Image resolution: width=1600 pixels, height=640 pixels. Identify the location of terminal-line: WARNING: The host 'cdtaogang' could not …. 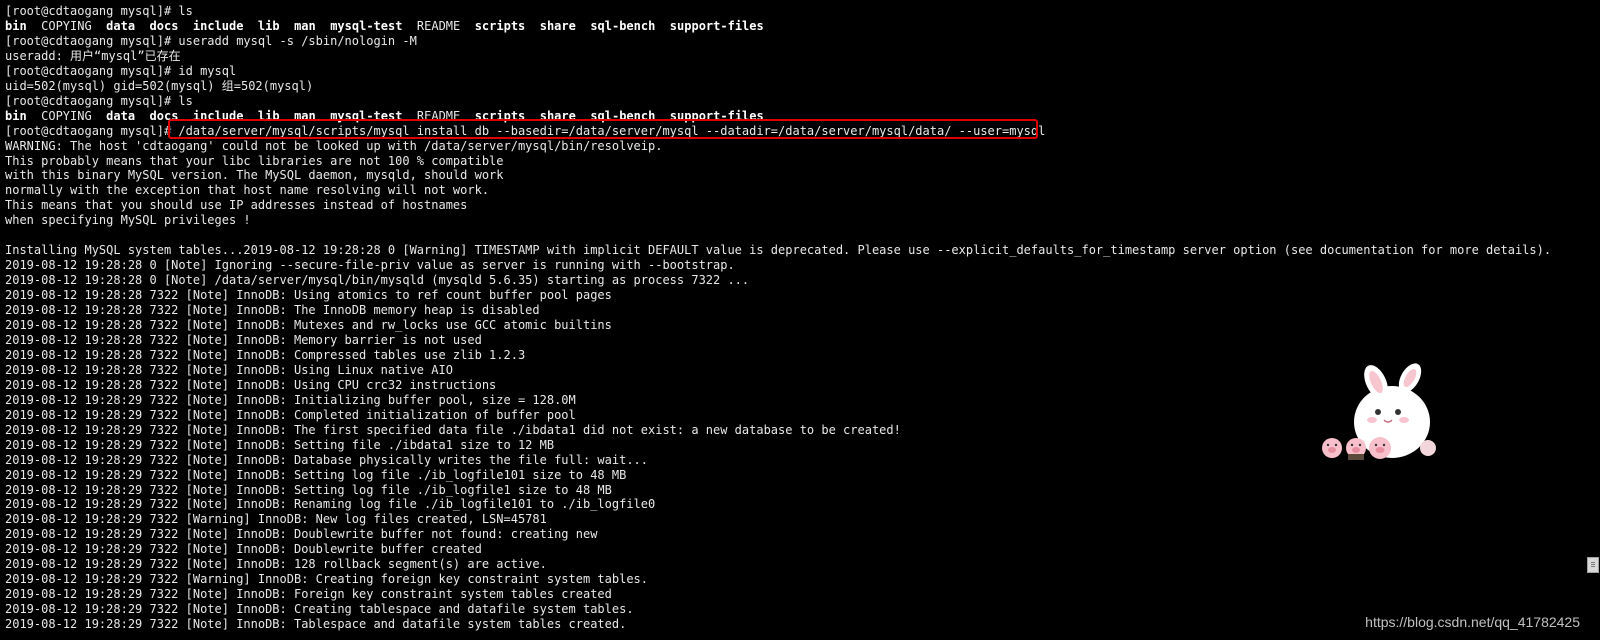
(793, 146).